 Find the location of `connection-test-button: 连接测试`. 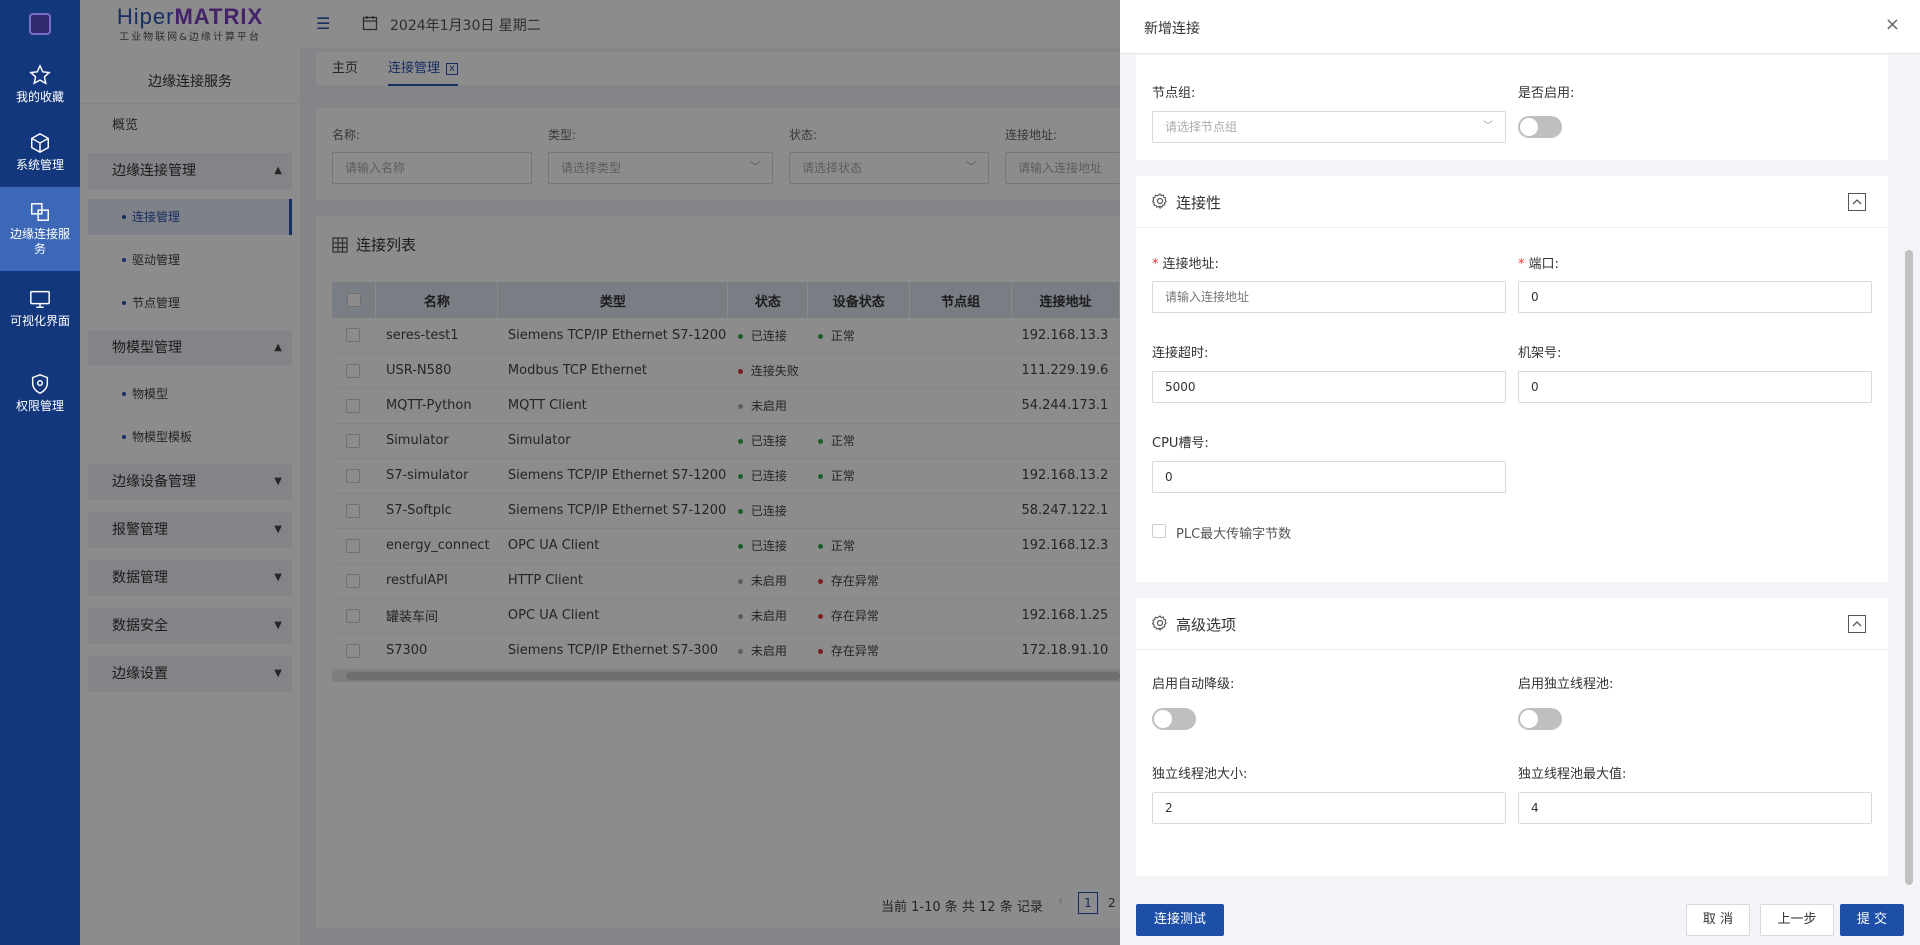

connection-test-button: 连接测试 is located at coordinates (1180, 920).